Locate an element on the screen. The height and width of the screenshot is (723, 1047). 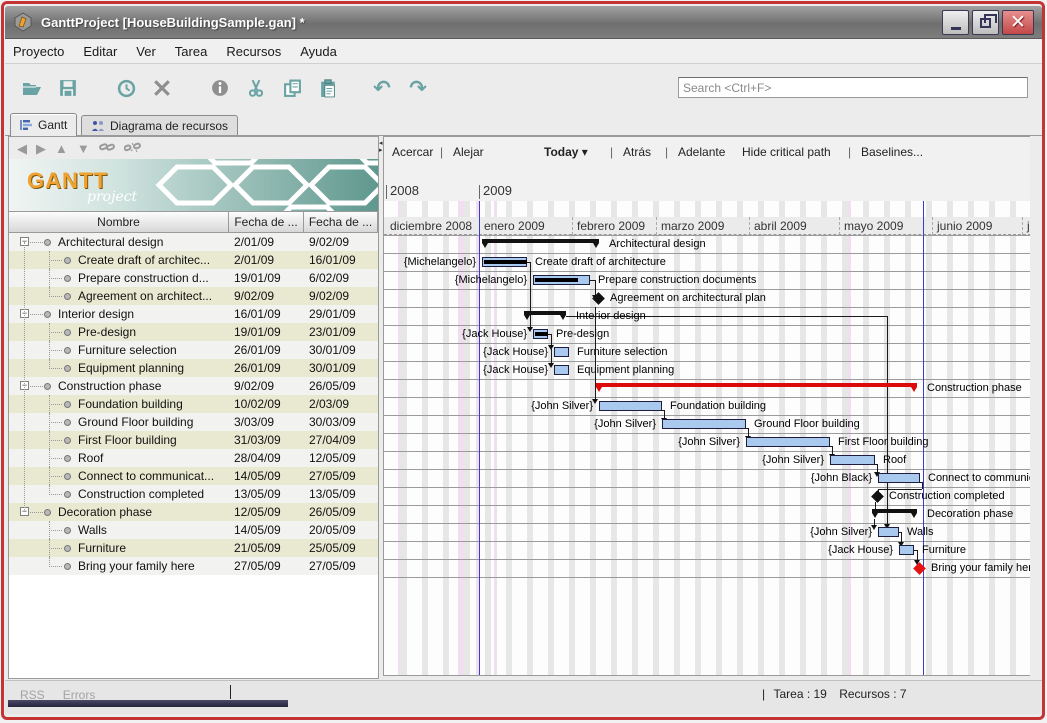
move-up-arrow-icon: ▲ is located at coordinates (61, 148).